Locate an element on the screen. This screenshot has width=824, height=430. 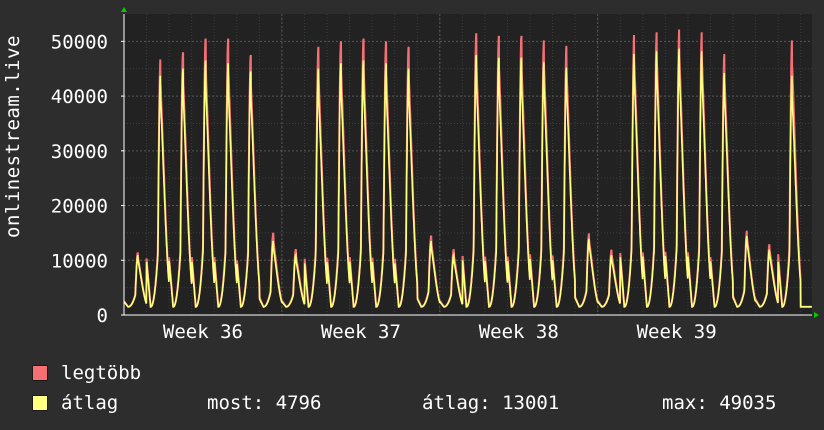
stat-current: most: 4796 is located at coordinates (264, 403).